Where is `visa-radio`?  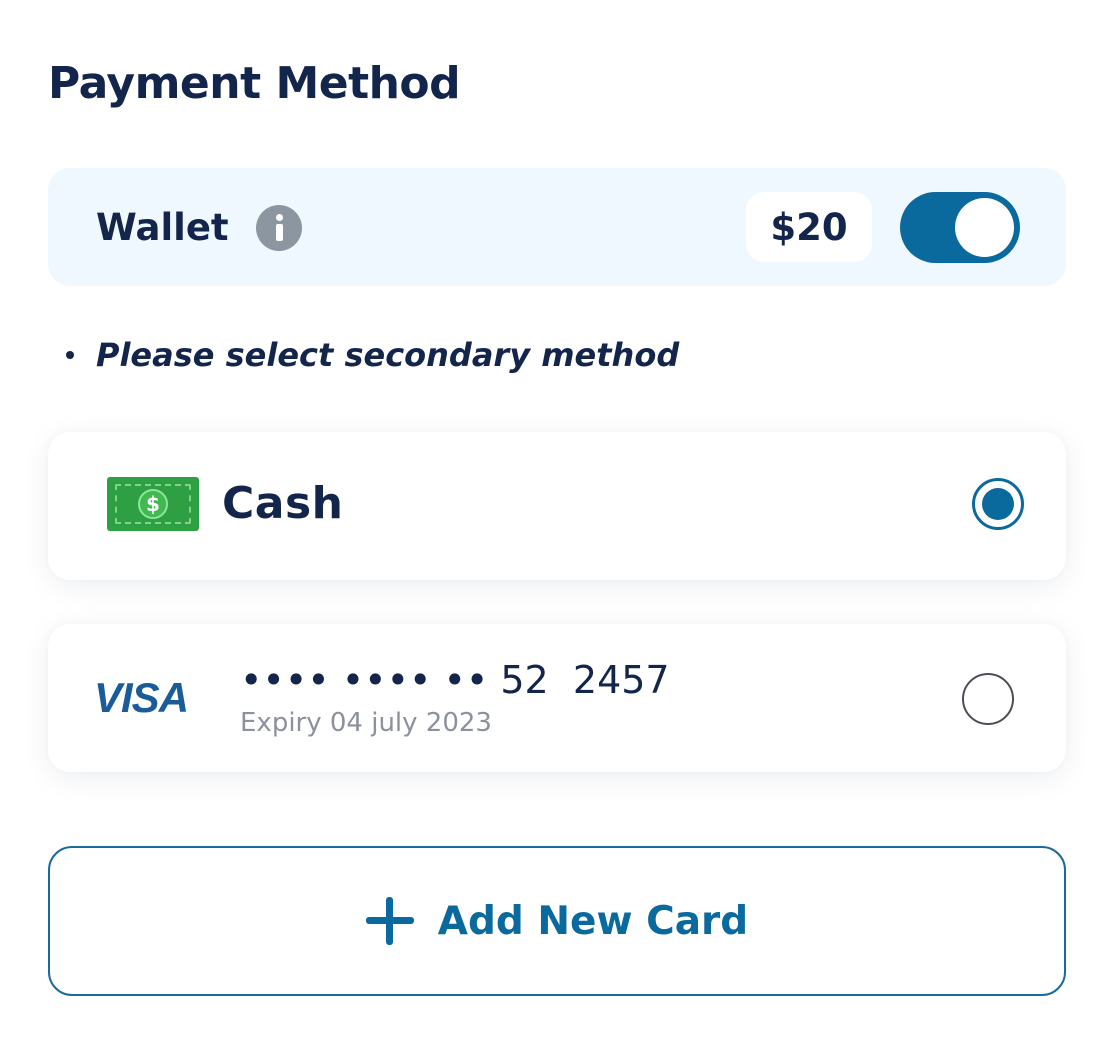 visa-radio is located at coordinates (988, 699).